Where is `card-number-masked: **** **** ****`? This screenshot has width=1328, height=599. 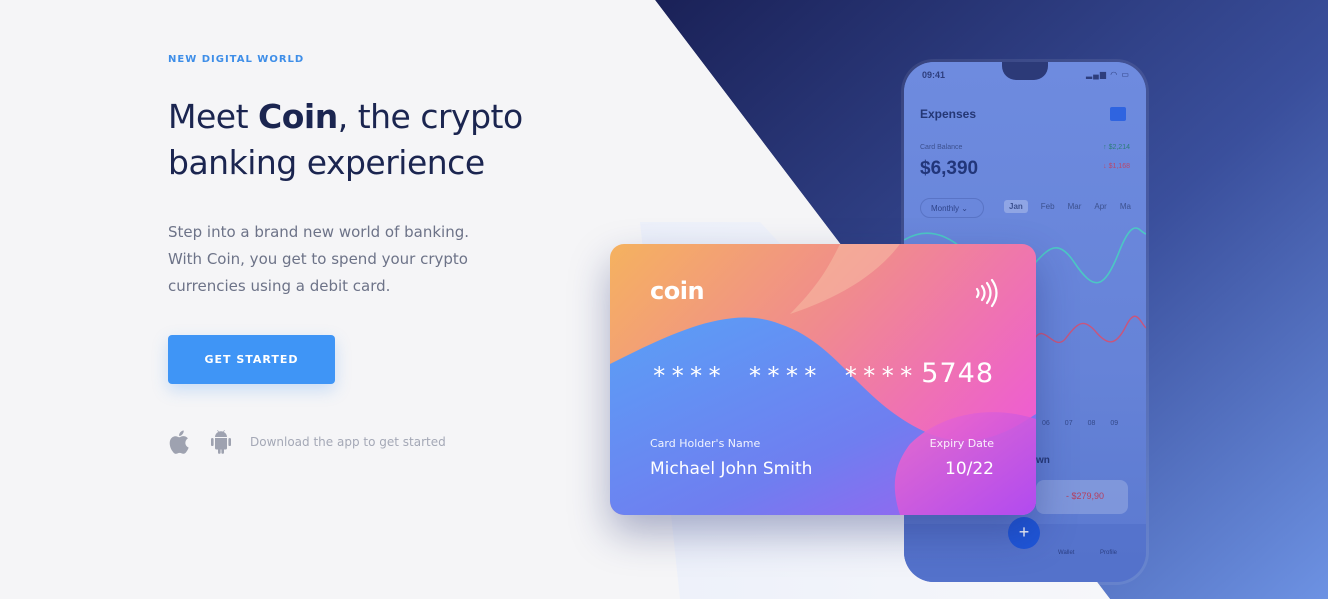
card-number-masked: **** **** **** is located at coordinates (784, 376).